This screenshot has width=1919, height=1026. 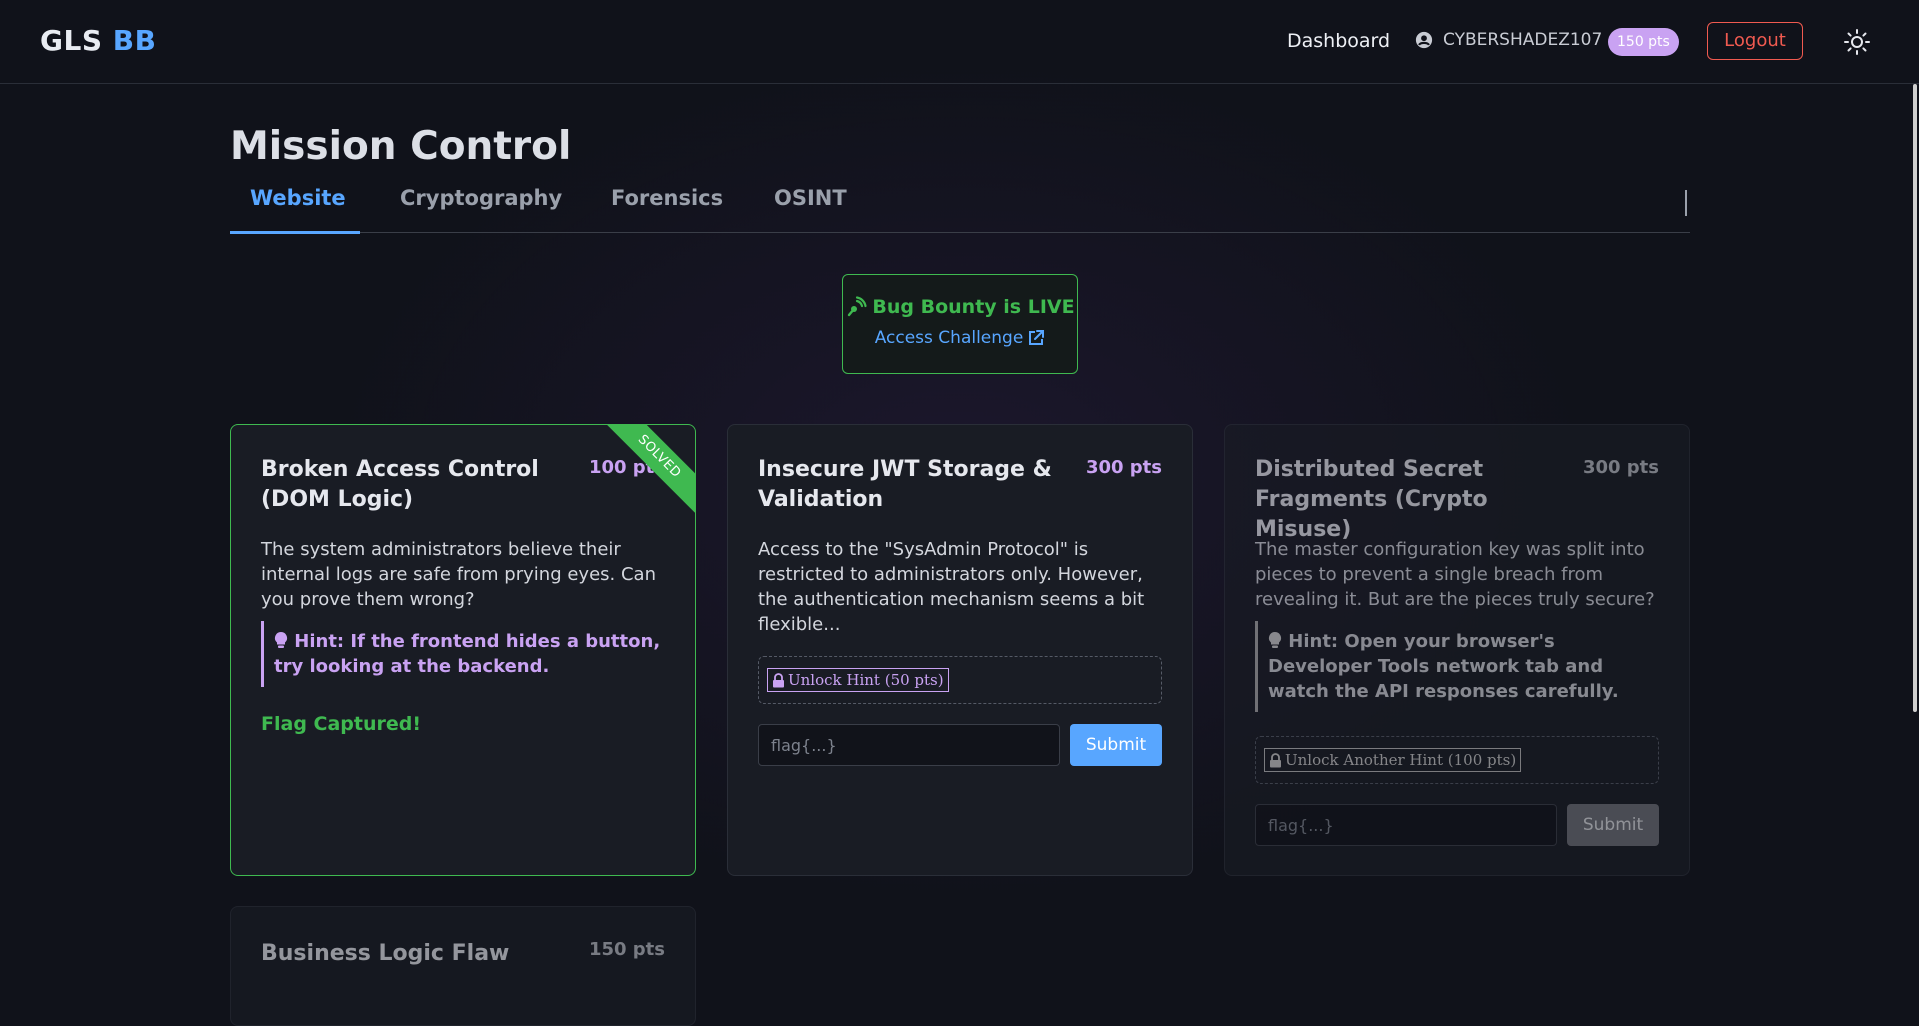 I want to click on external-link-icon, so click(x=1037, y=337).